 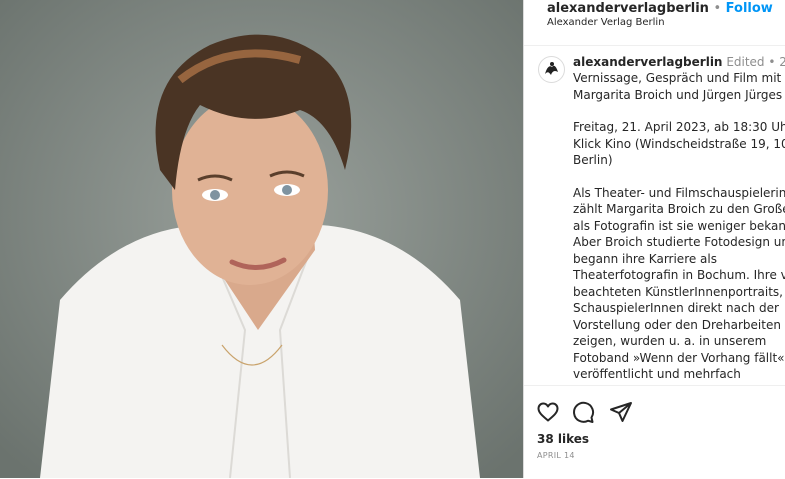 What do you see at coordinates (583, 412) in the screenshot?
I see `comment-icon` at bounding box center [583, 412].